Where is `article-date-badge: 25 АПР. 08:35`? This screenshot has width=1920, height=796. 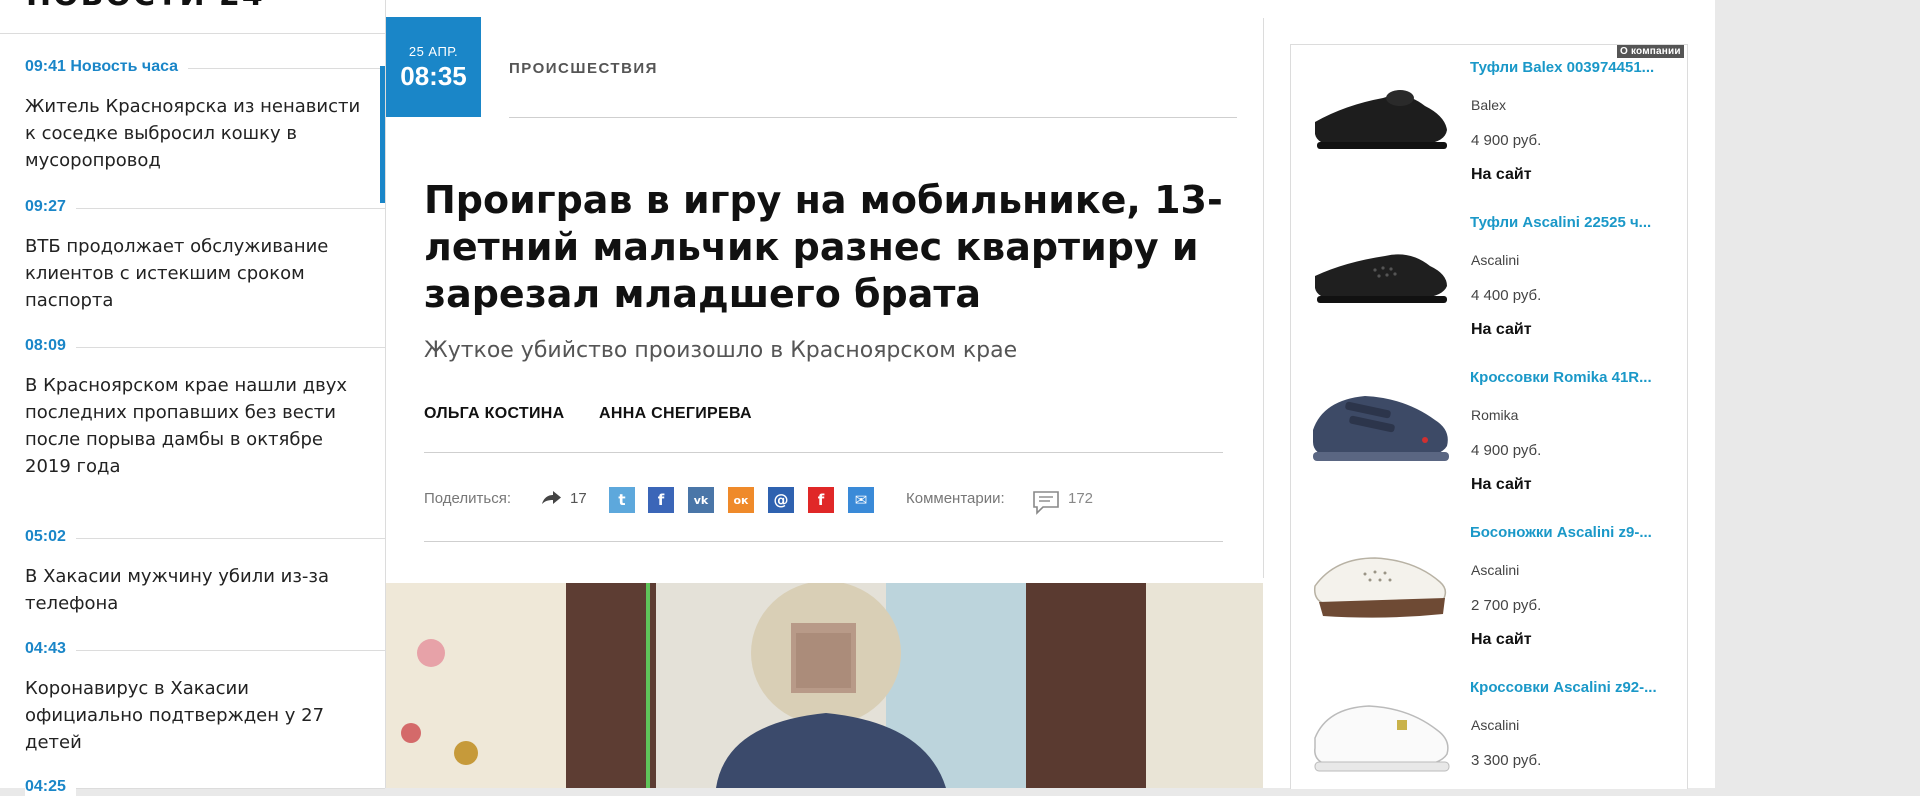
article-date-badge: 25 АПР. 08:35 is located at coordinates (433, 67).